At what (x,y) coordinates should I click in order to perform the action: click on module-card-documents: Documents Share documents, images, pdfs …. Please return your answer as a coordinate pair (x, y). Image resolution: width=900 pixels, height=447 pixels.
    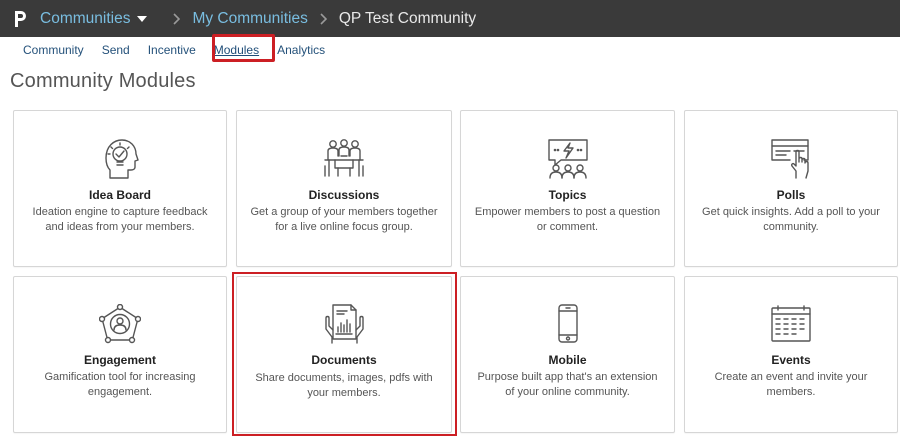
    Looking at the image, I should click on (344, 354).